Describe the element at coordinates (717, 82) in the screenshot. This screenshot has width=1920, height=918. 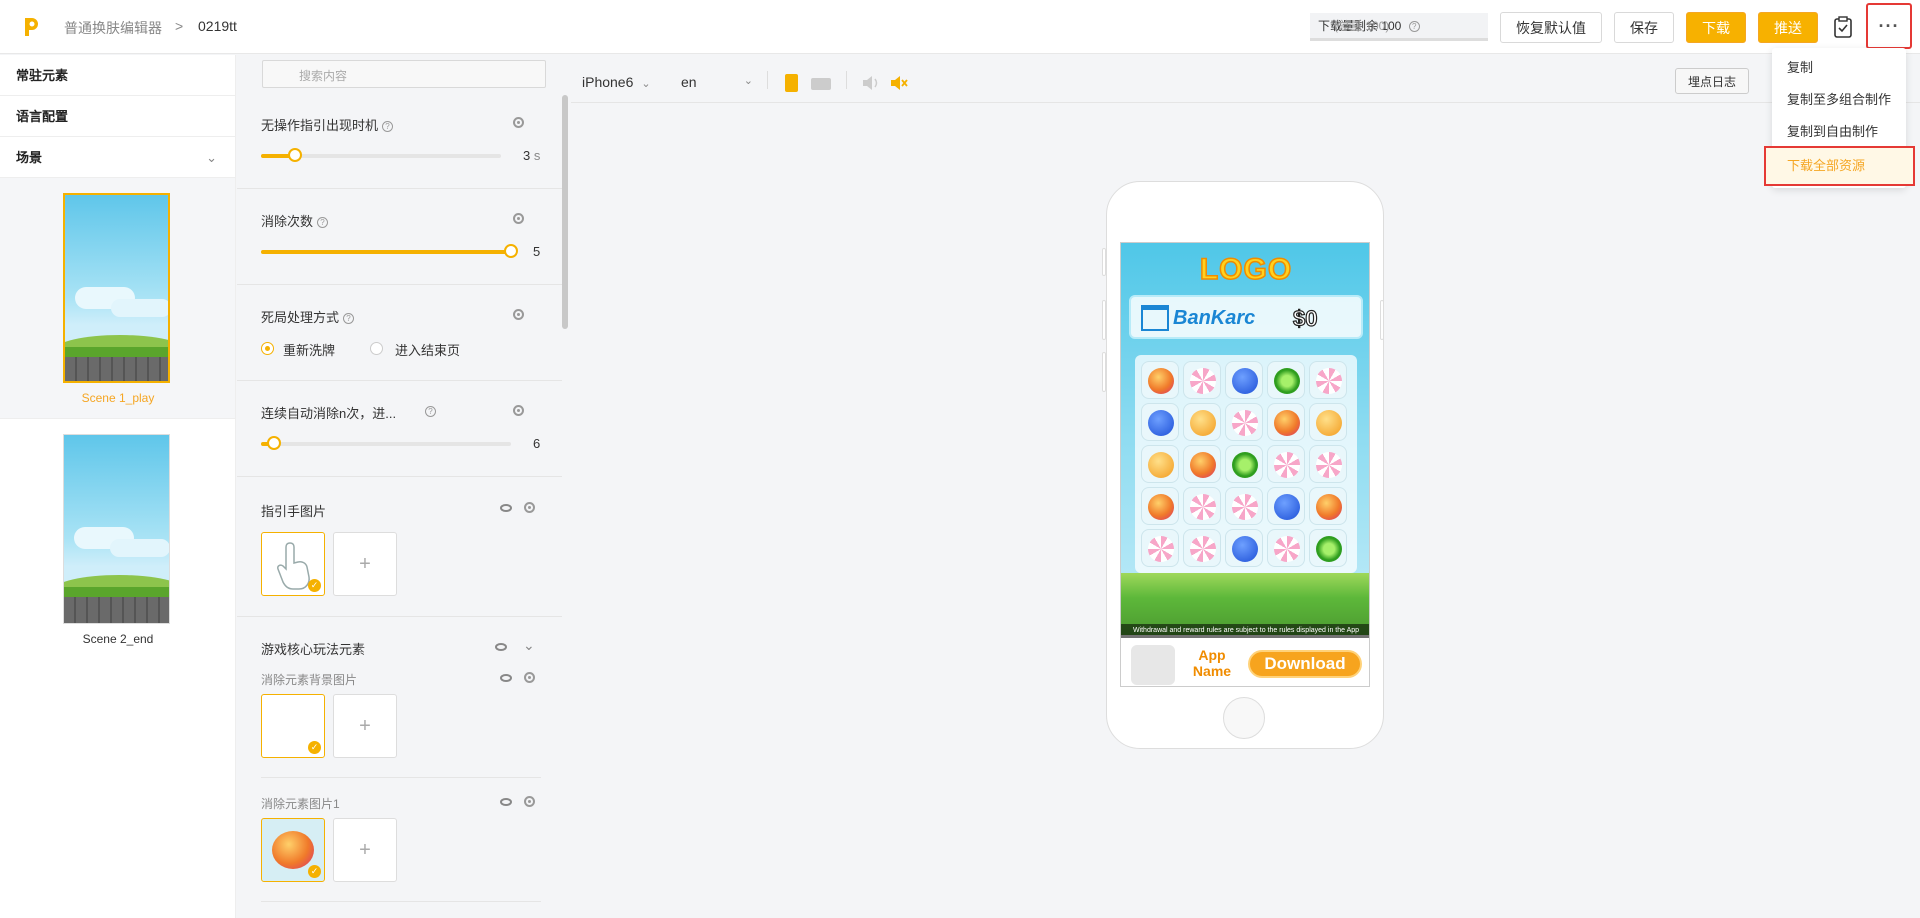
I see `language-select: en ⌄` at that location.